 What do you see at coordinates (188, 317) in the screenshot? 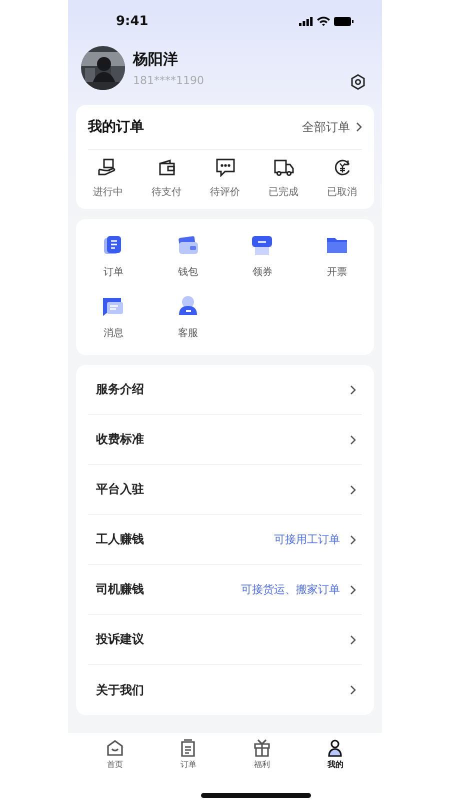
I see `service-button: 客服` at bounding box center [188, 317].